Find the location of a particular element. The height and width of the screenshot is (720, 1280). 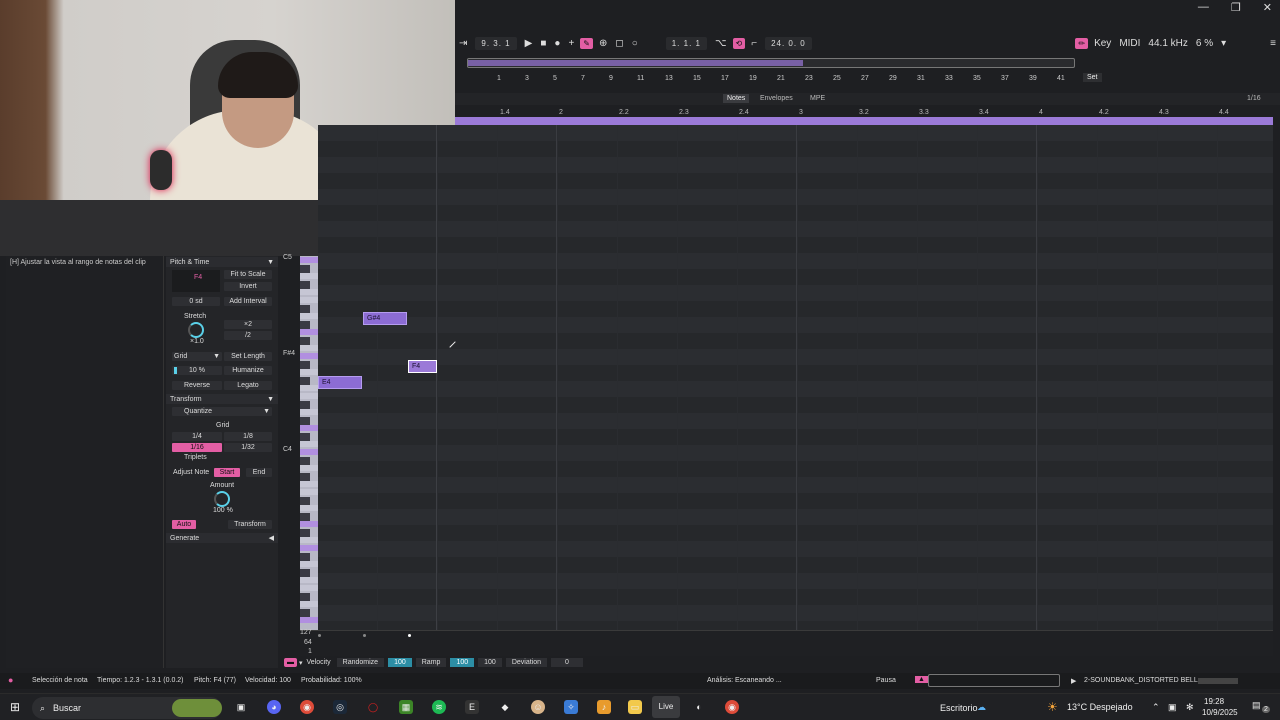

stop-icon: ■ is located at coordinates (543, 43).